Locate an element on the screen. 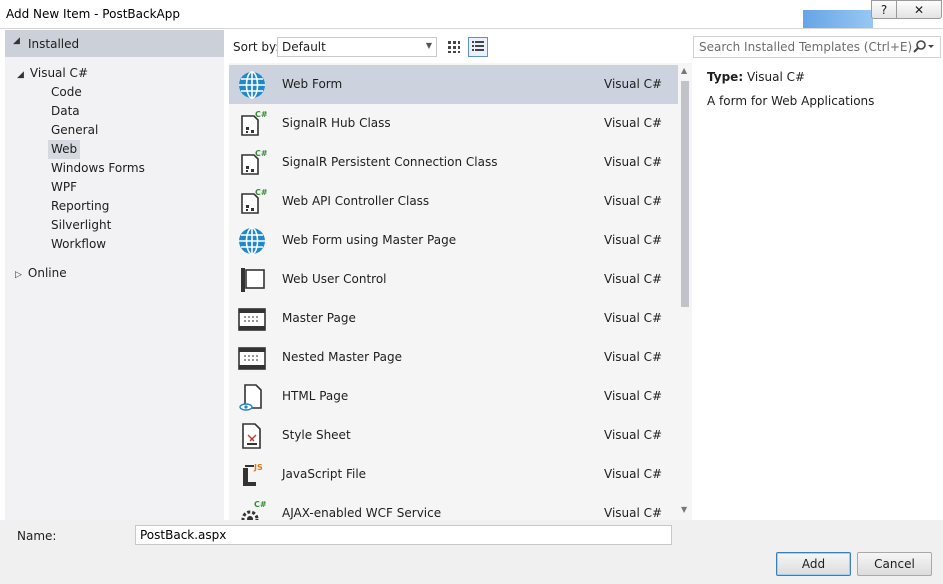  html-page-icon is located at coordinates (250, 397).